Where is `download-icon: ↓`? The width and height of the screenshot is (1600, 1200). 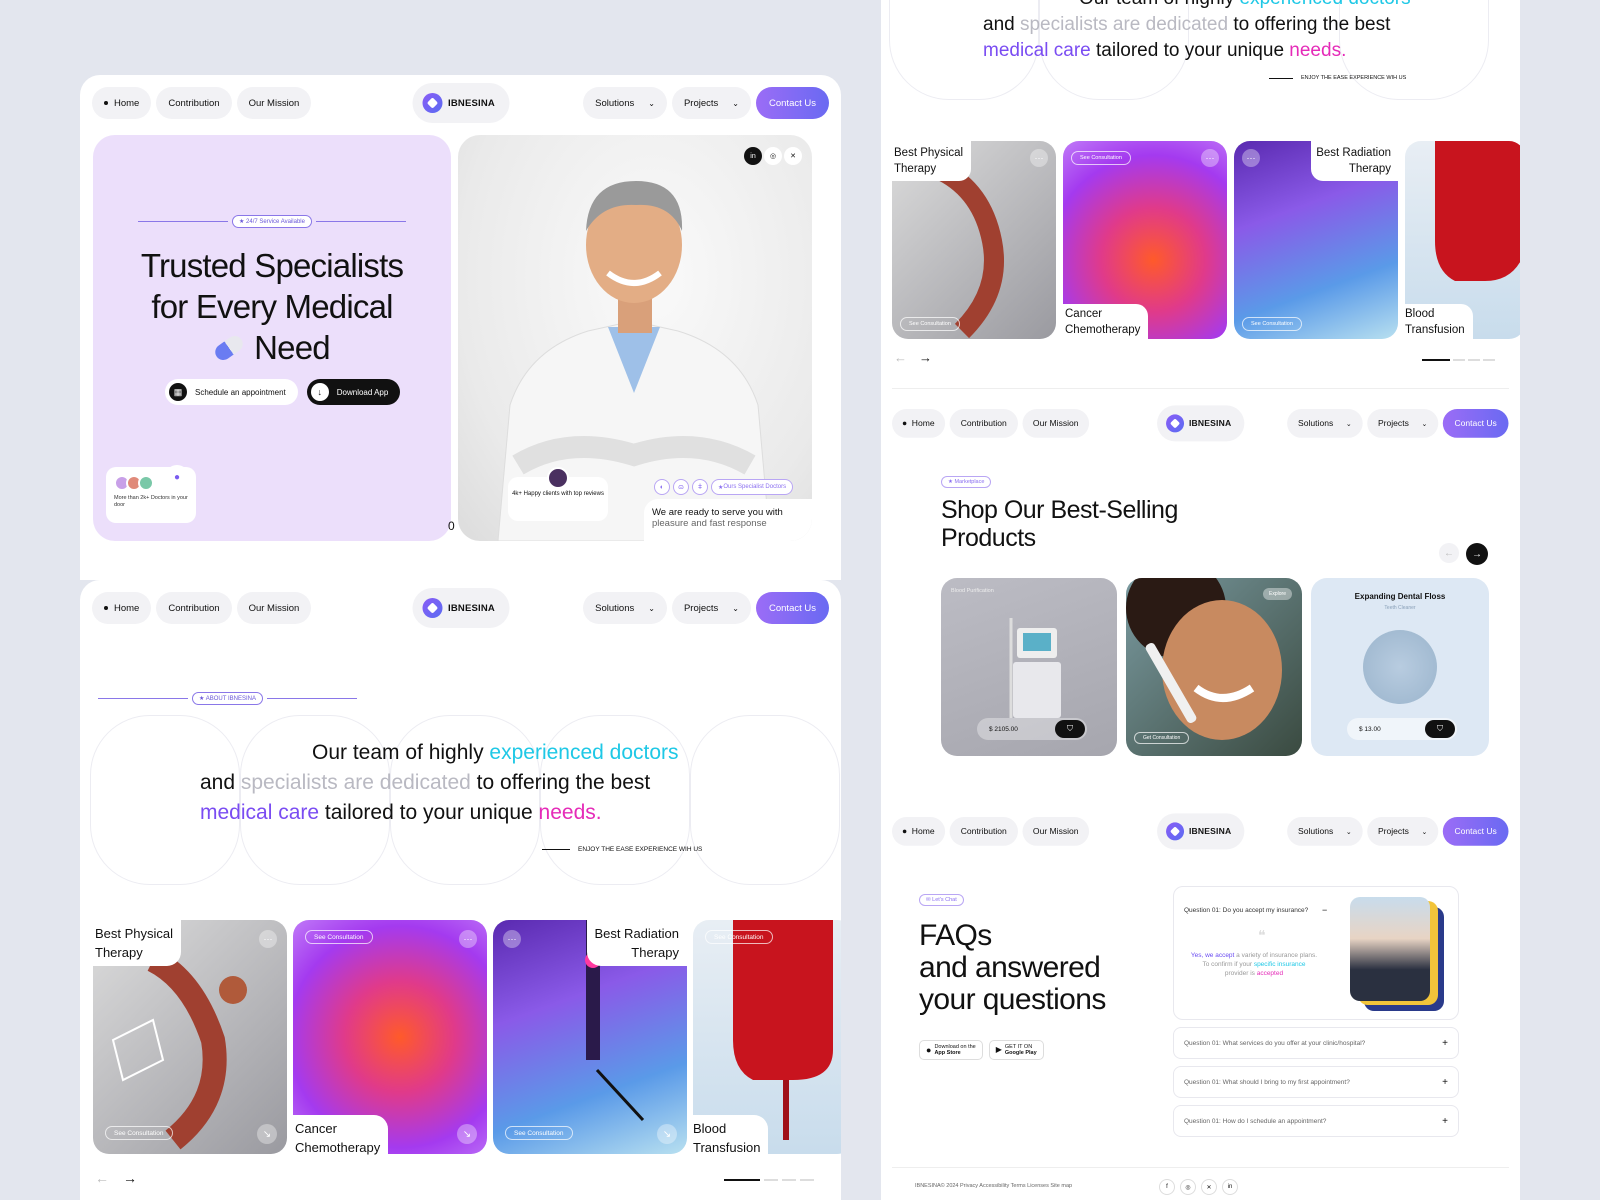 download-icon: ↓ is located at coordinates (319, 392).